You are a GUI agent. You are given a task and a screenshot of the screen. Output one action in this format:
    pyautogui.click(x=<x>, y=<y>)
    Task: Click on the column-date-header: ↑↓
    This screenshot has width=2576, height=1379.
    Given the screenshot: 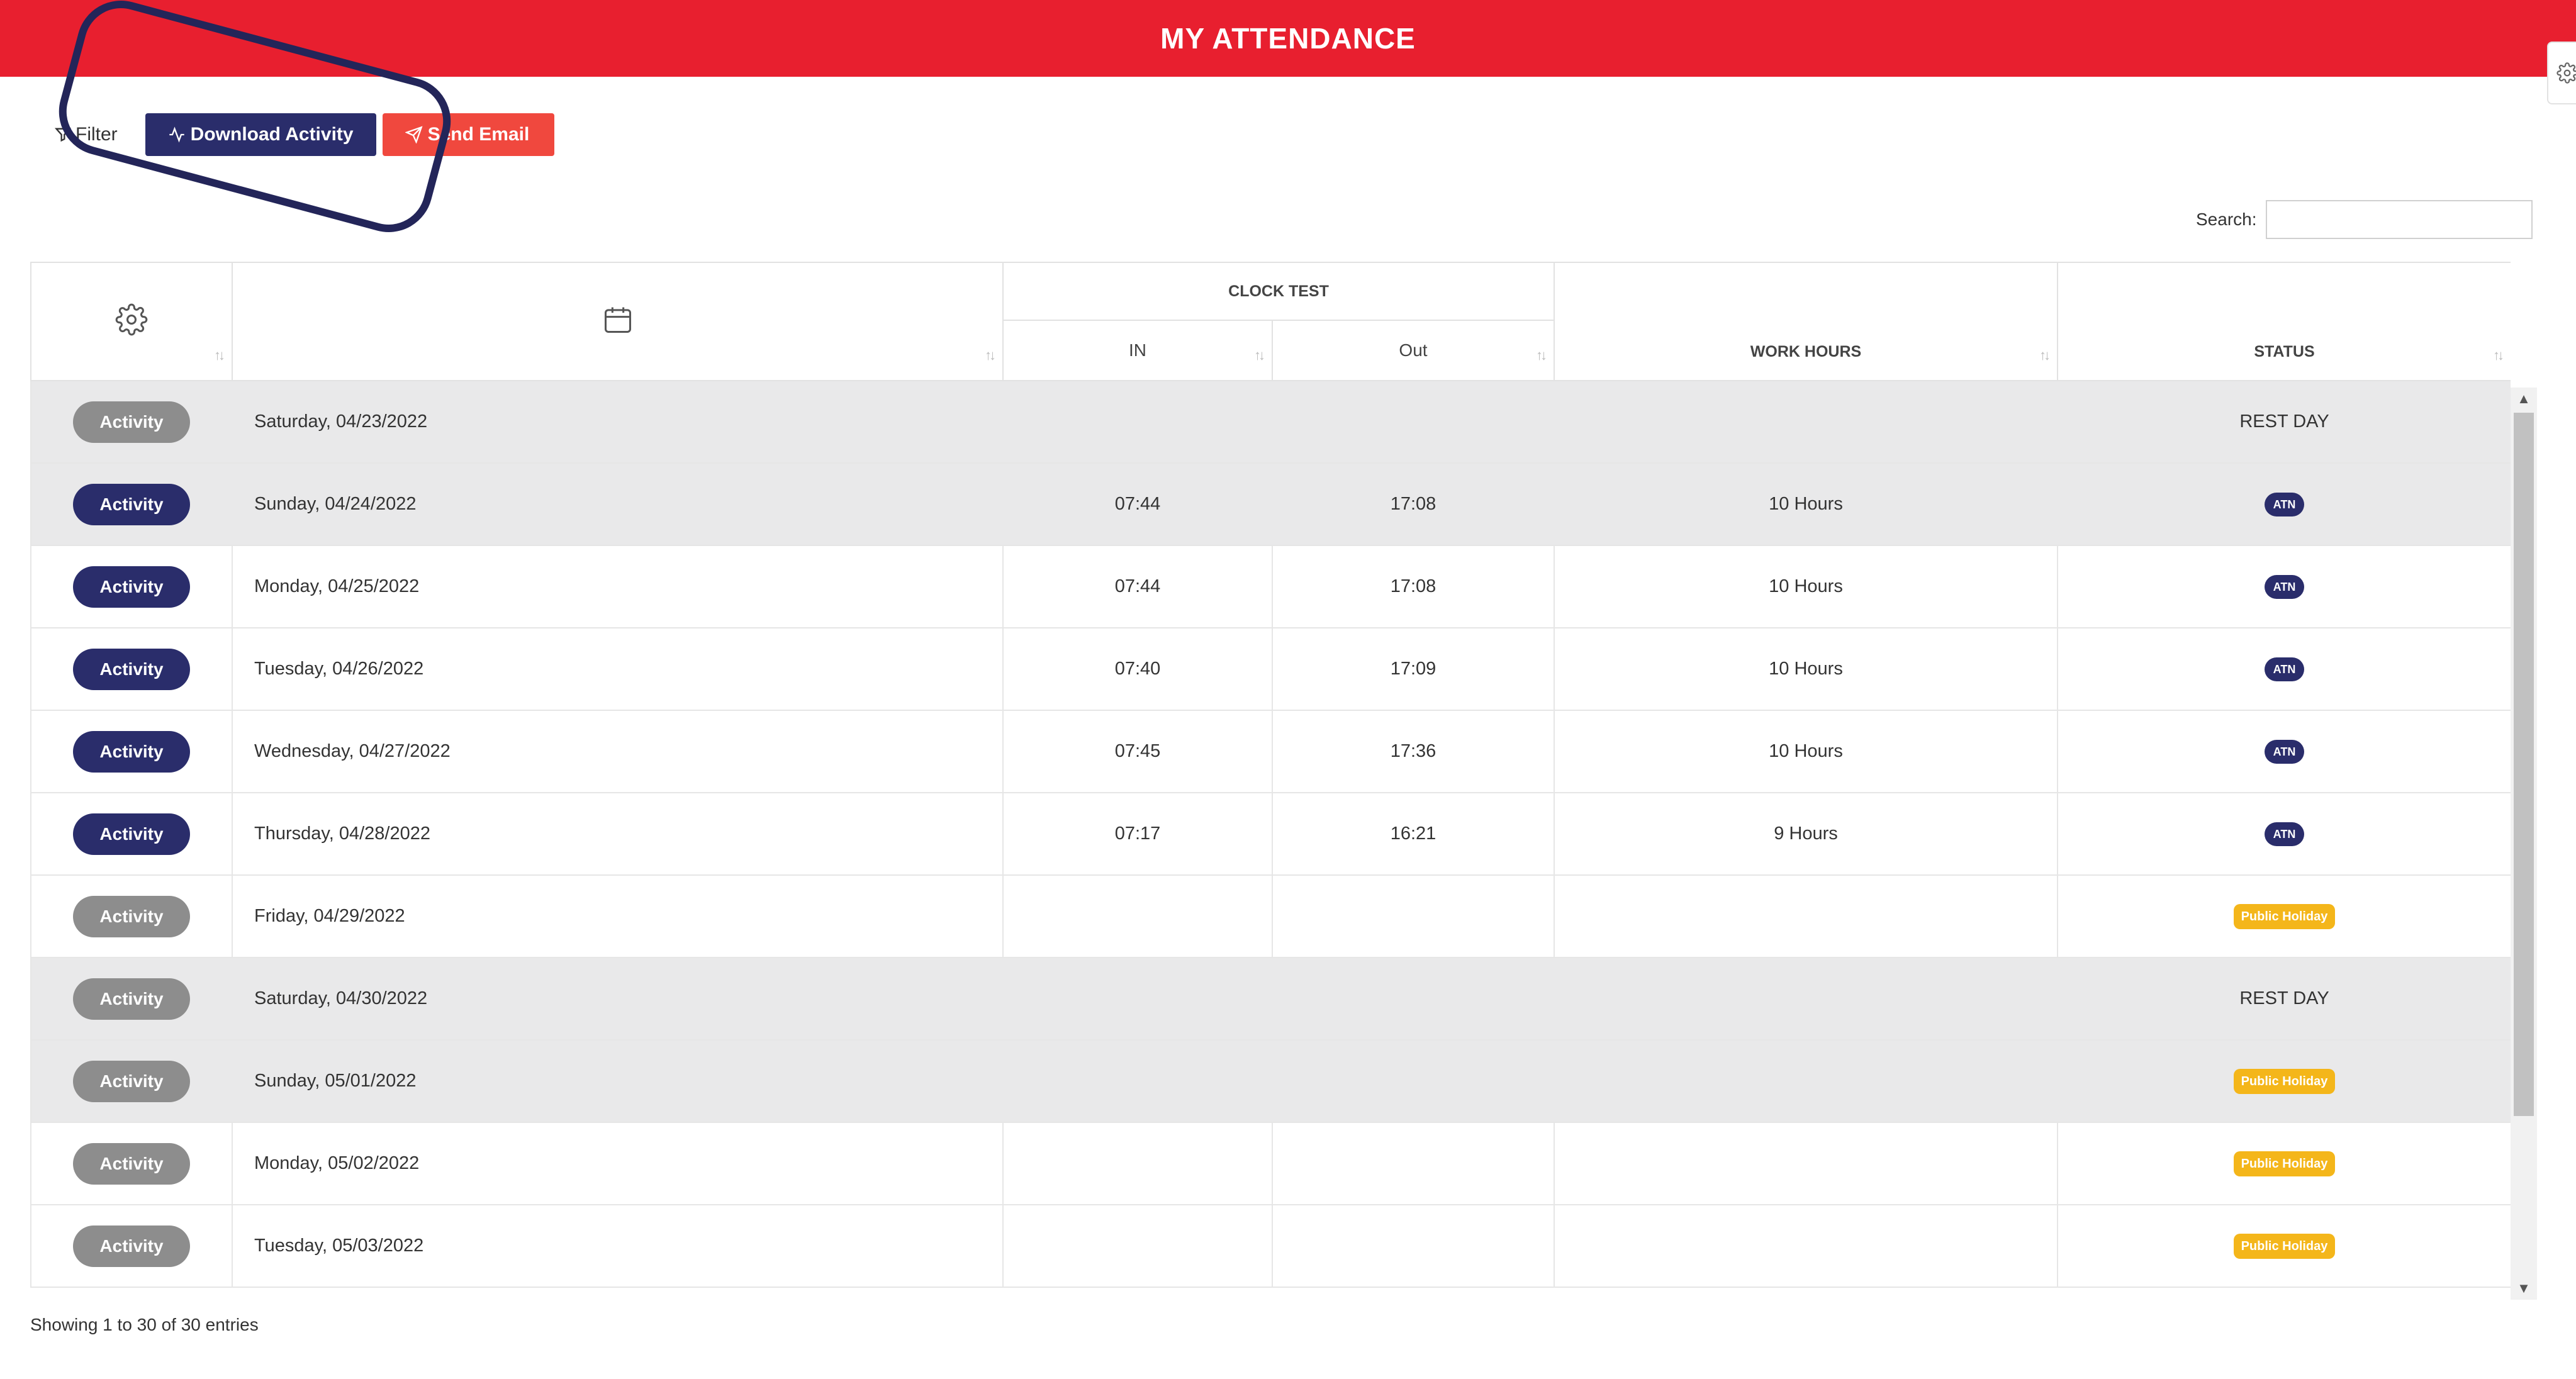 What is the action you would take?
    pyautogui.click(x=618, y=321)
    